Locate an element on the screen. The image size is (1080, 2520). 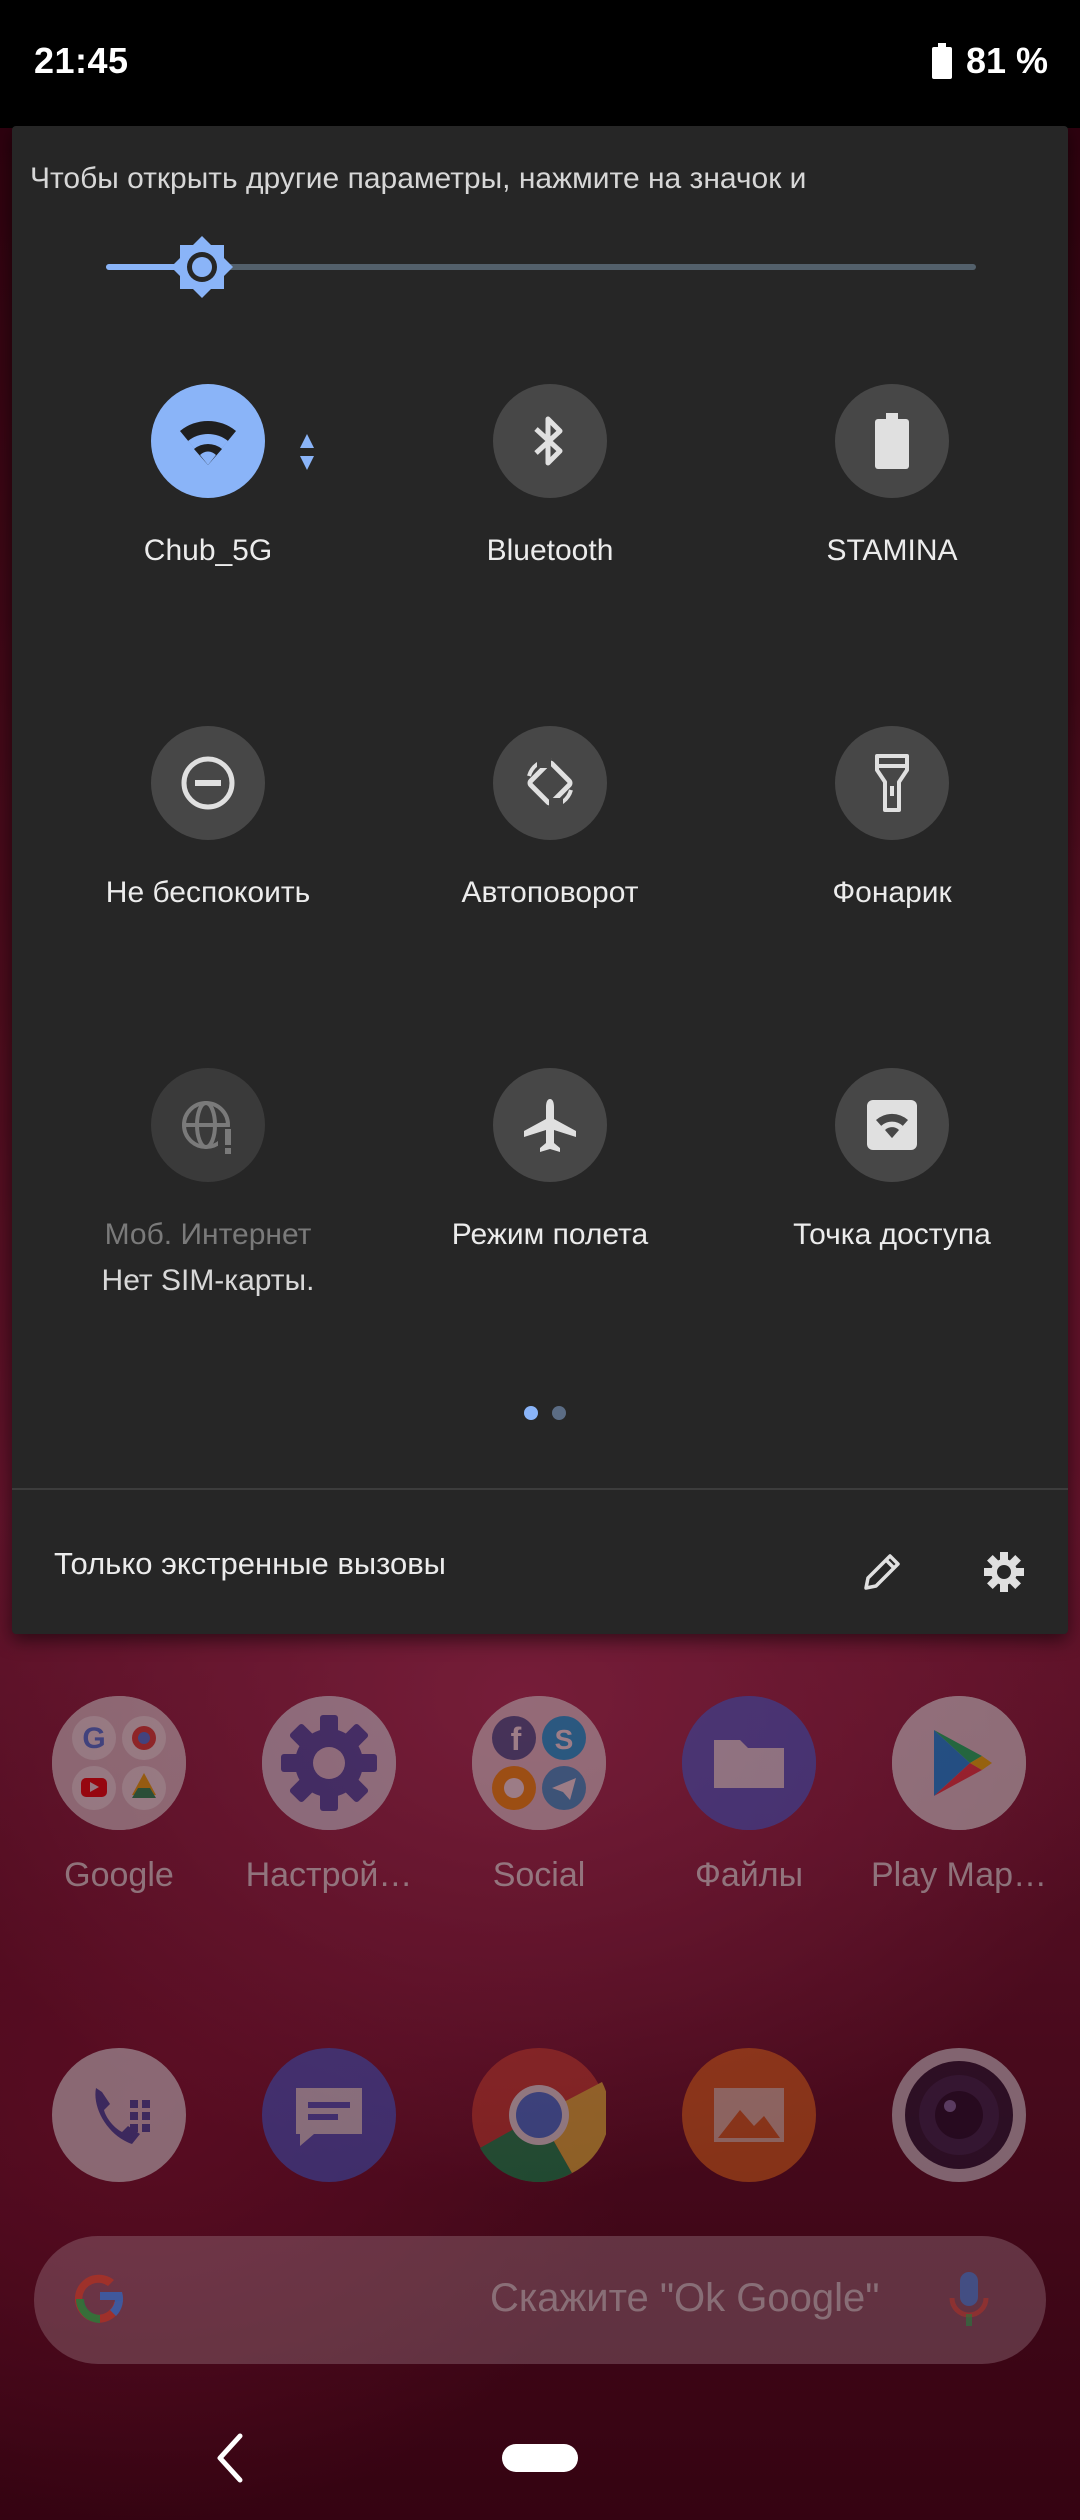
auto-rotate-toggle is located at coordinates (550, 783).